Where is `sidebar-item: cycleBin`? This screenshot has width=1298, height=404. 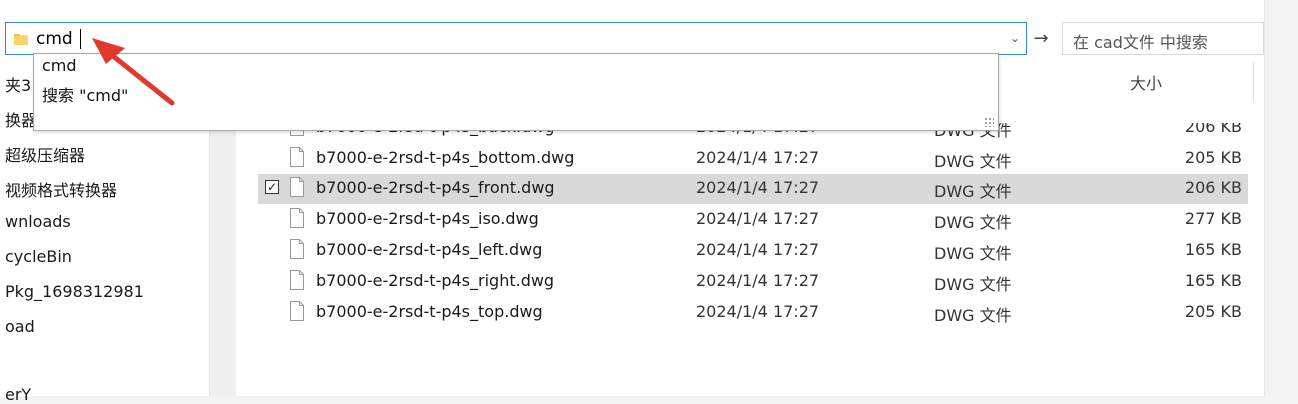
sidebar-item: cycleBin is located at coordinates (38, 256).